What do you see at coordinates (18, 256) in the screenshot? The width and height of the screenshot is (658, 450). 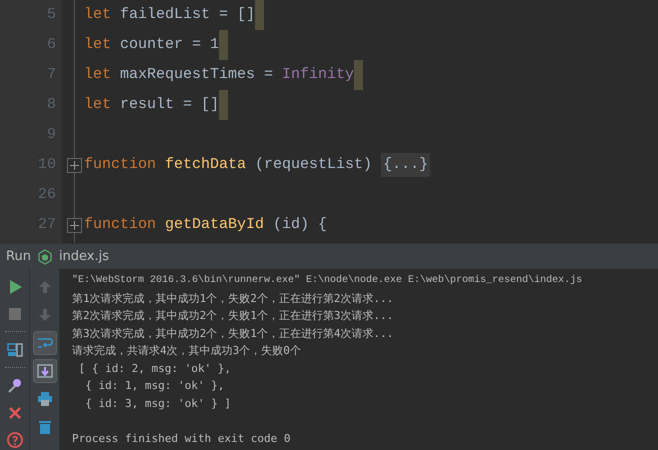 I see `panel-title: Run` at bounding box center [18, 256].